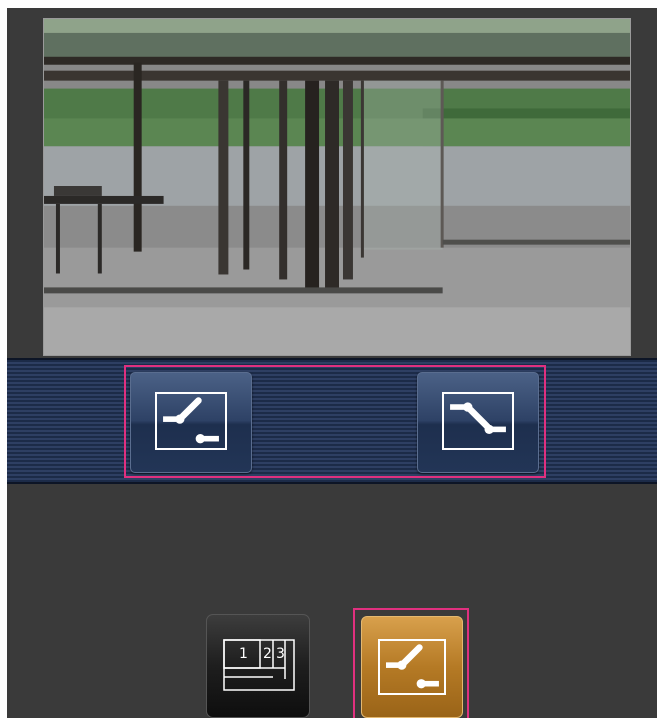 This screenshot has height=718, width=662. Describe the element at coordinates (267, 654) in the screenshot. I see `screen-number-2: 2` at that location.